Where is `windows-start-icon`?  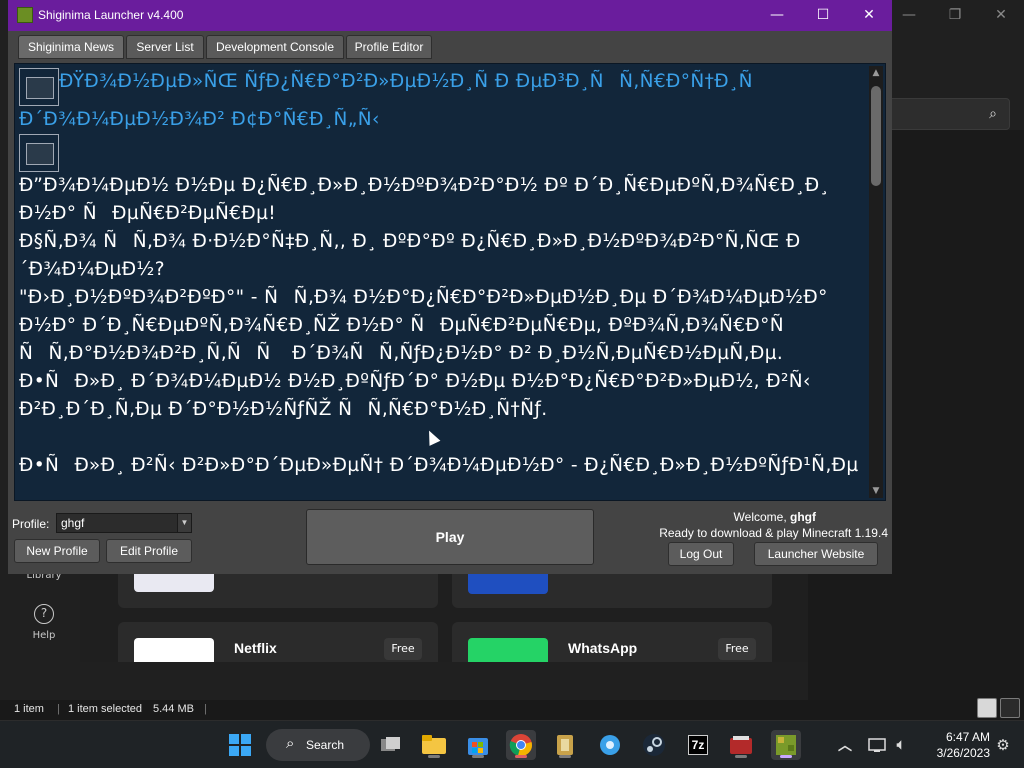
windows-start-icon is located at coordinates (240, 745).